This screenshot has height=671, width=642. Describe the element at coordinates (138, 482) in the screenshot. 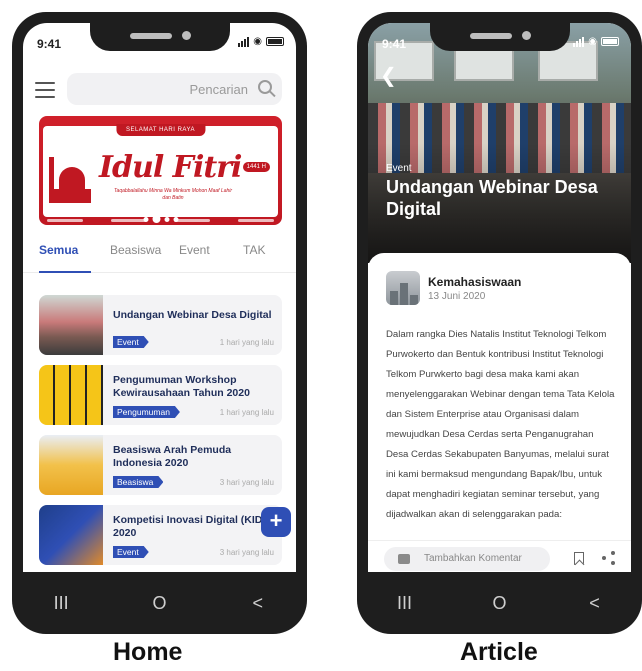

I see `category-badge: Beasiswa` at that location.